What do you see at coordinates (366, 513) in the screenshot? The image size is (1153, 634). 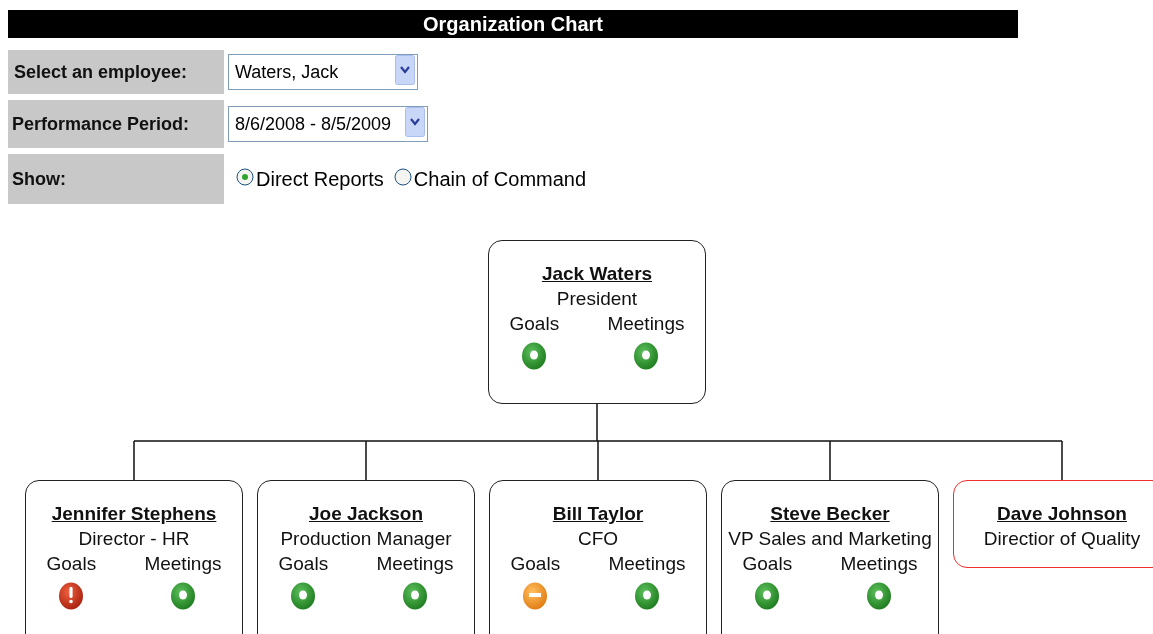 I see `employee-link: Joe Jackson` at bounding box center [366, 513].